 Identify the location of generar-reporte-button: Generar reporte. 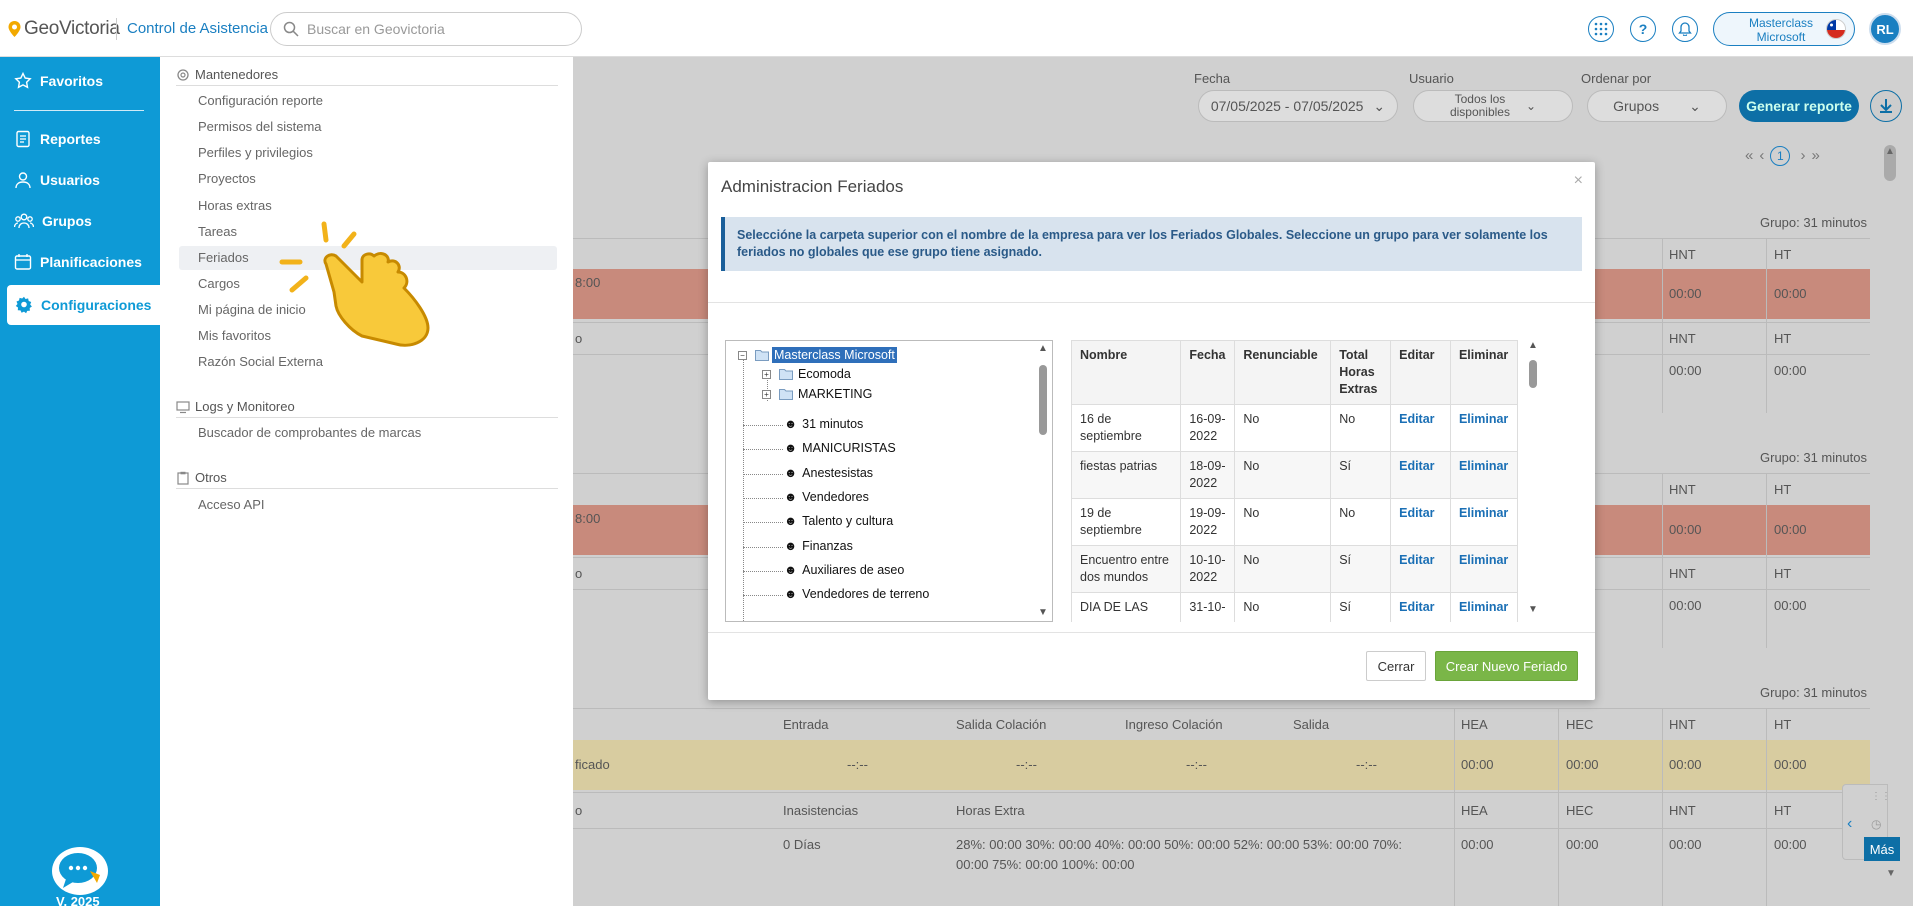
(1799, 106).